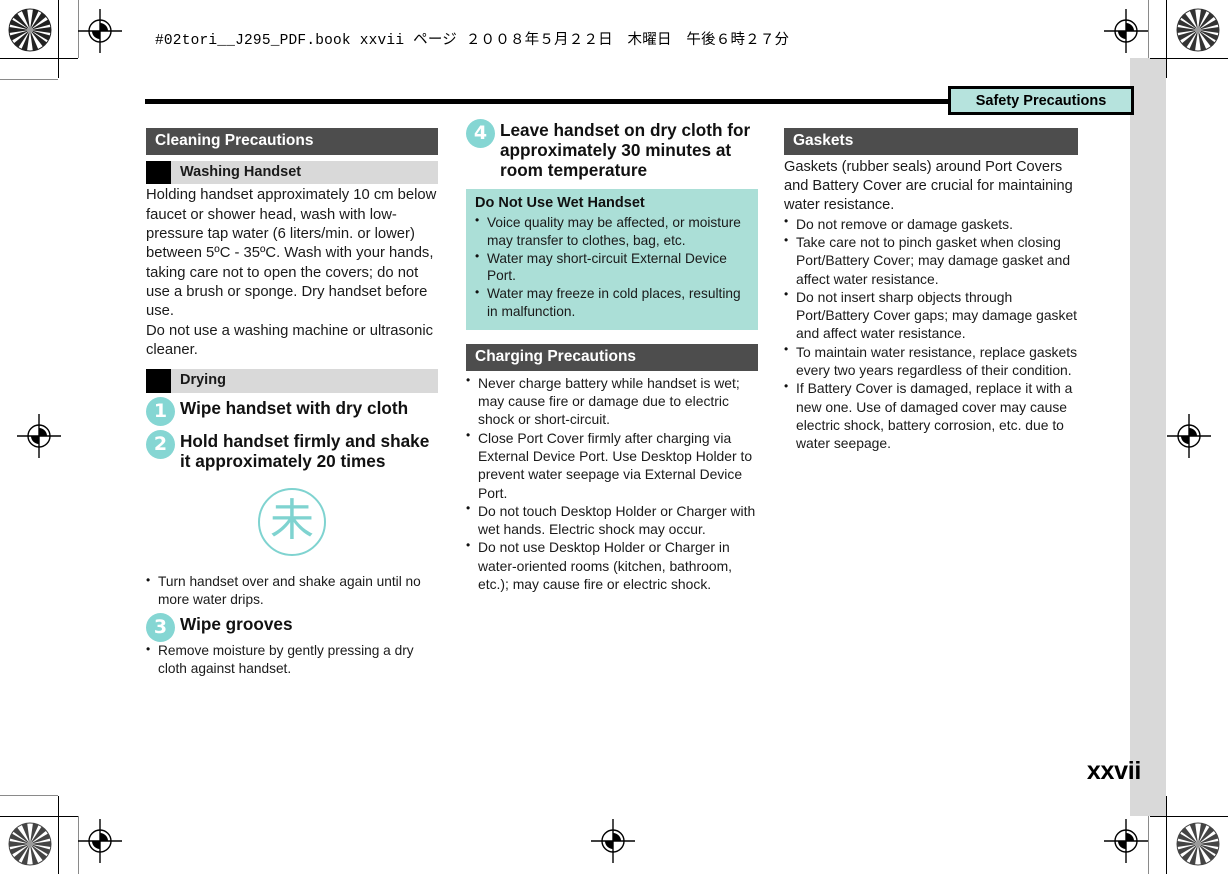  What do you see at coordinates (1198, 844) in the screenshot?
I see `siemens-star-bottom-right` at bounding box center [1198, 844].